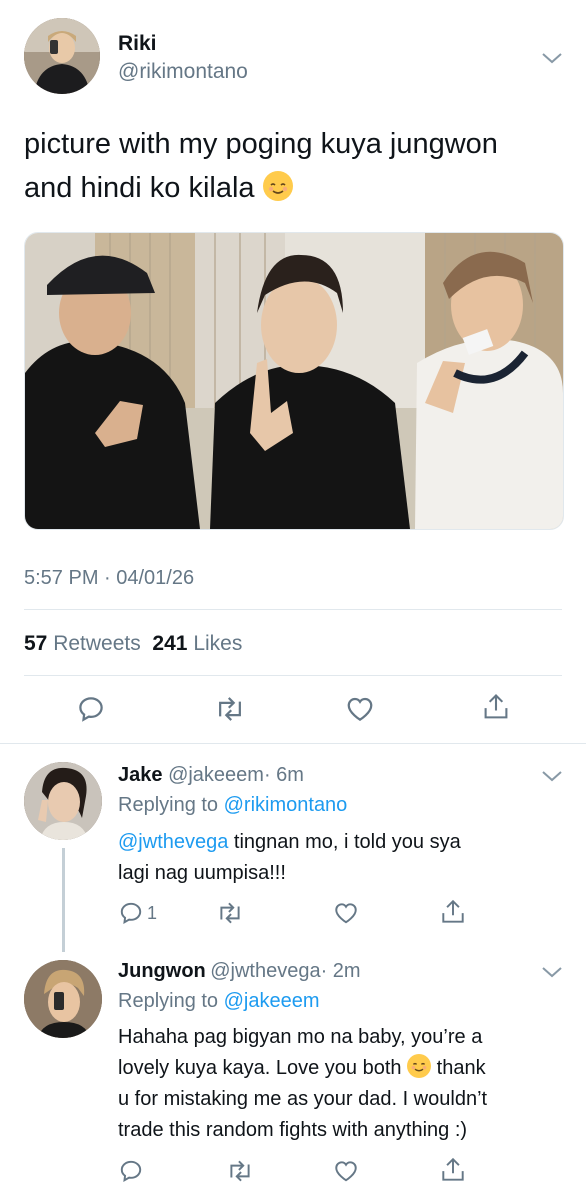 This screenshot has height=1200, width=586. Describe the element at coordinates (260, 1068) in the screenshot. I see `reply-text-segment: lovely kuya kaya. Love you both` at that location.